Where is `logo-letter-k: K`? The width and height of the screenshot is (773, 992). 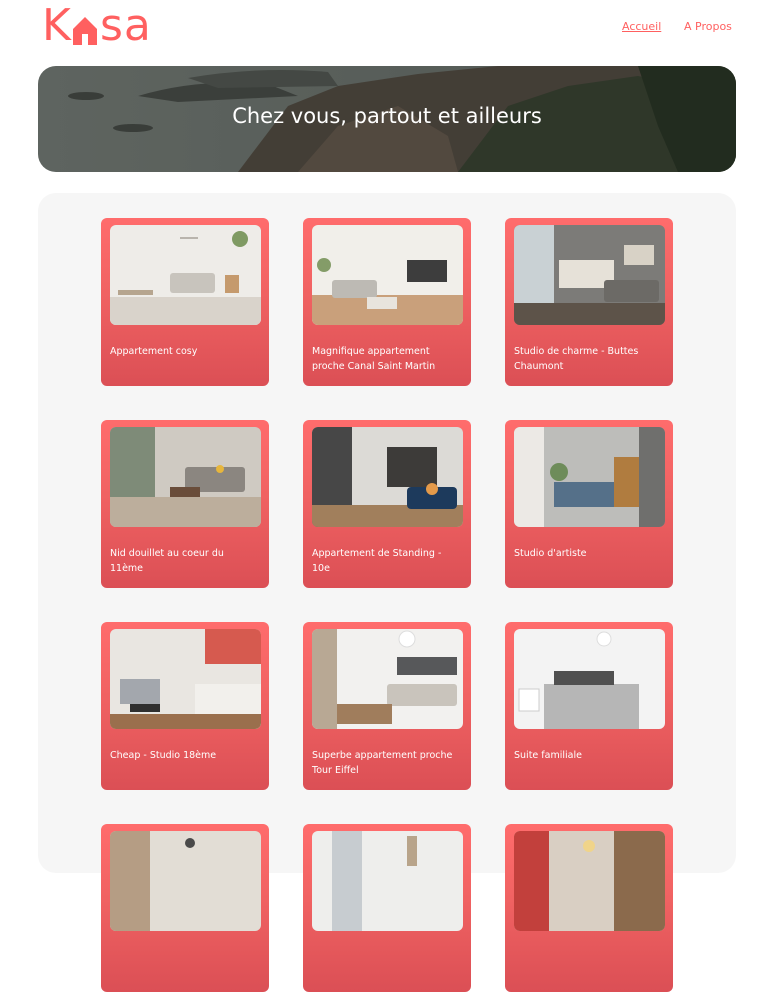
logo-letter-k: K is located at coordinates (57, 25).